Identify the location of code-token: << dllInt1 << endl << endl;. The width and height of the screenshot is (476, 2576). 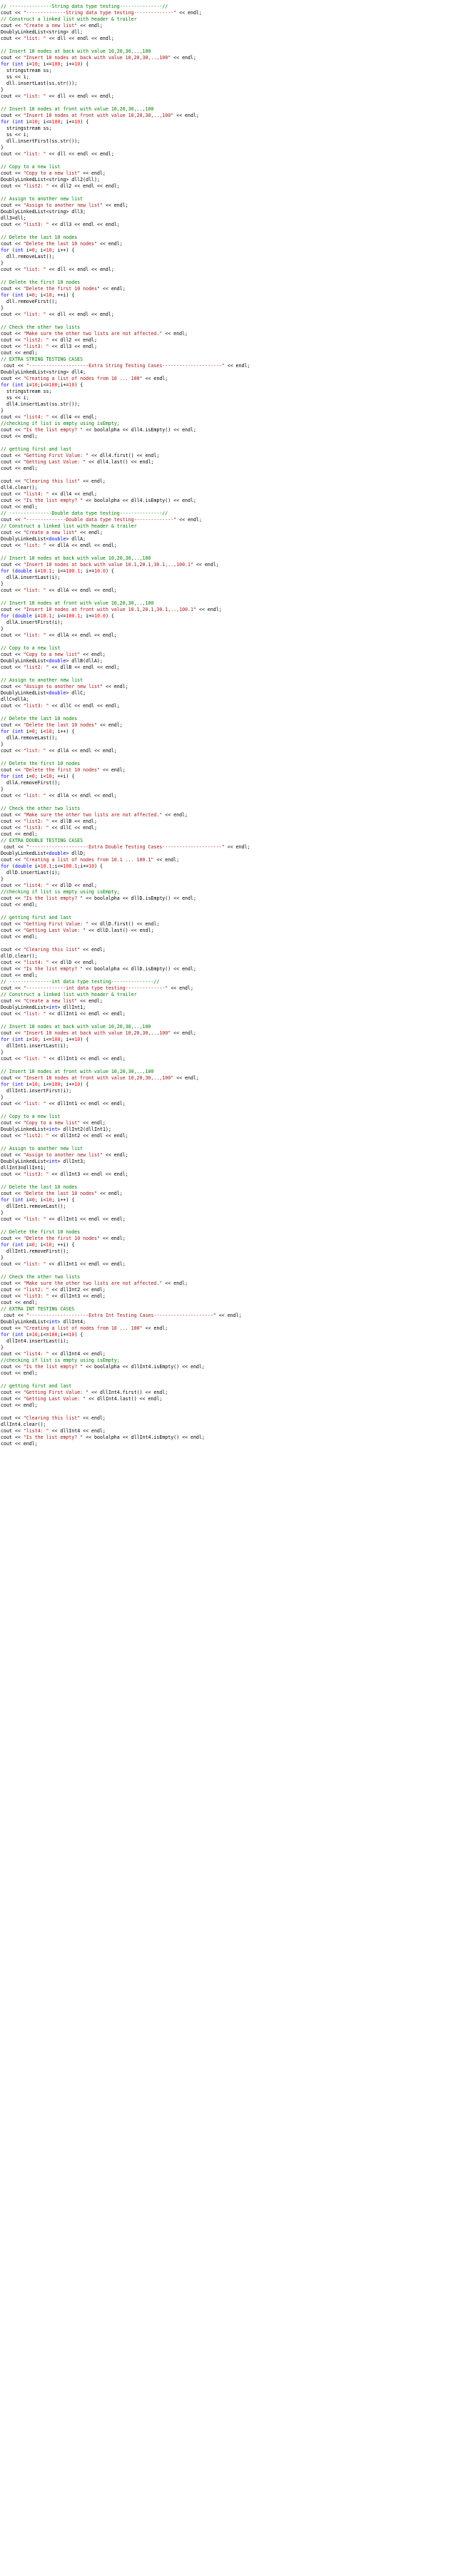
(86, 1104).